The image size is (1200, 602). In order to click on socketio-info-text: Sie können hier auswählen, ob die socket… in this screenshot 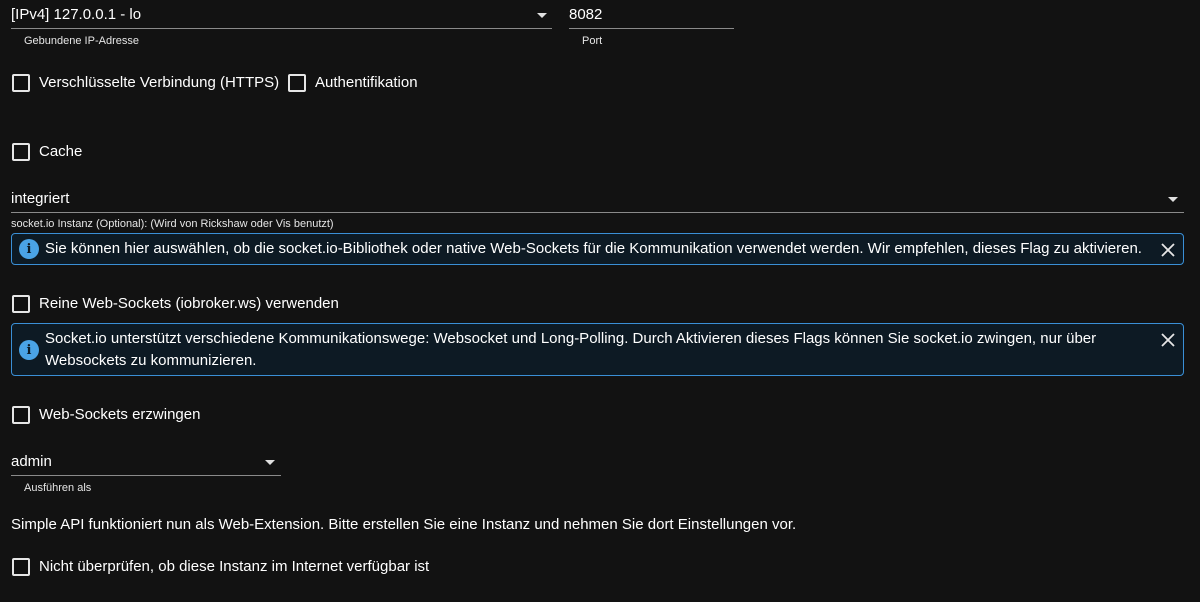, I will do `click(593, 248)`.